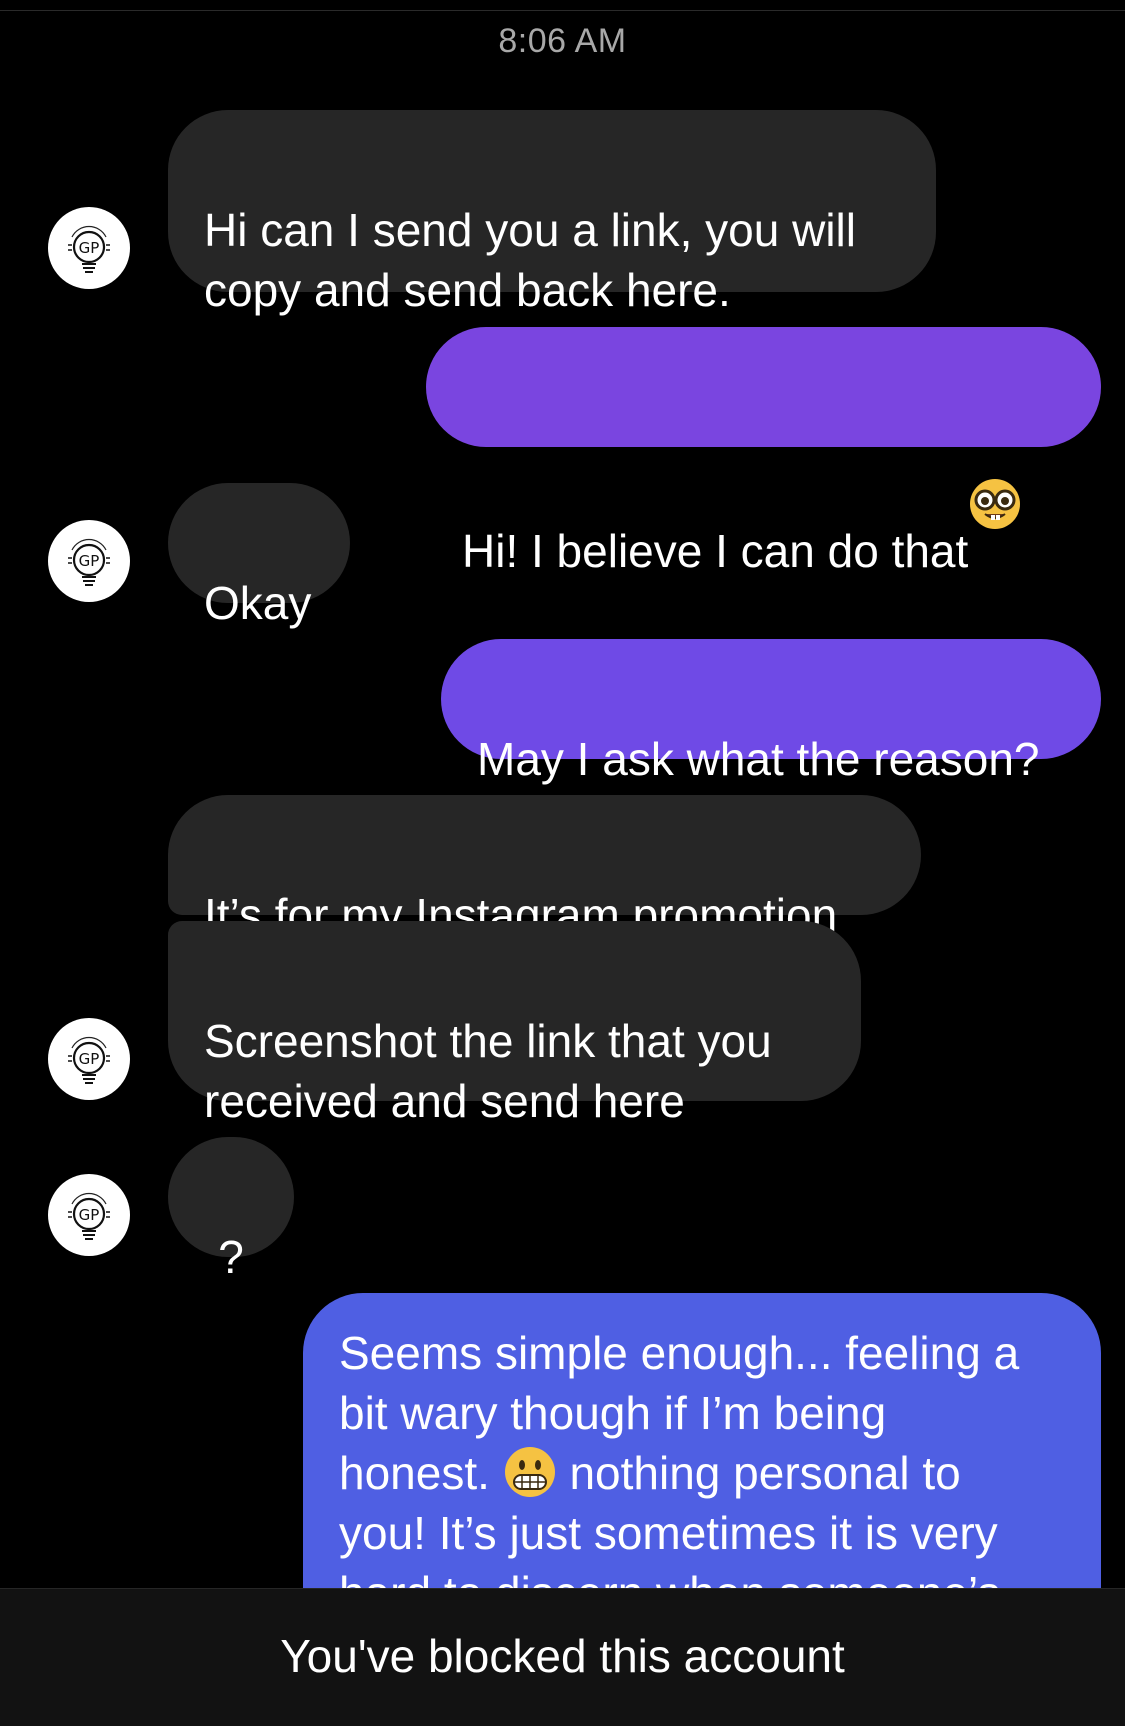 Image resolution: width=1125 pixels, height=1726 pixels. I want to click on message-text-line: you! It’s just sometimes it is very, so click(668, 1533).